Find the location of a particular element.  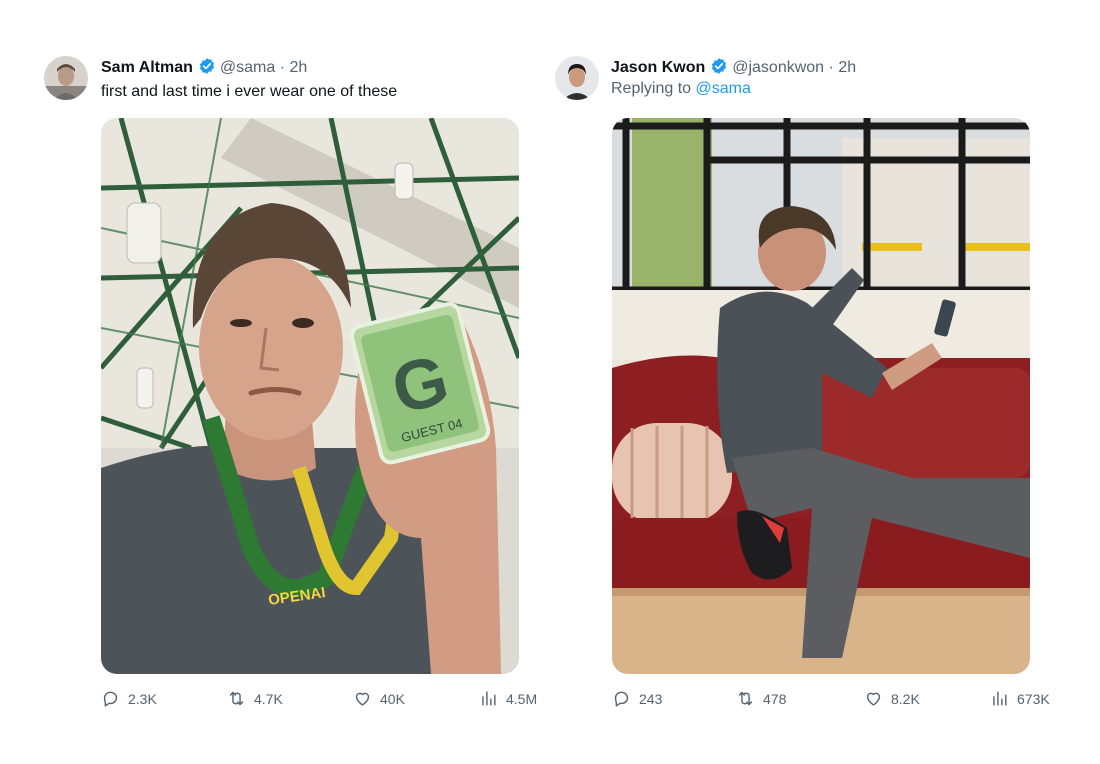

tweet-actions: 243 478 8.2K 673K is located at coordinates (832, 700).